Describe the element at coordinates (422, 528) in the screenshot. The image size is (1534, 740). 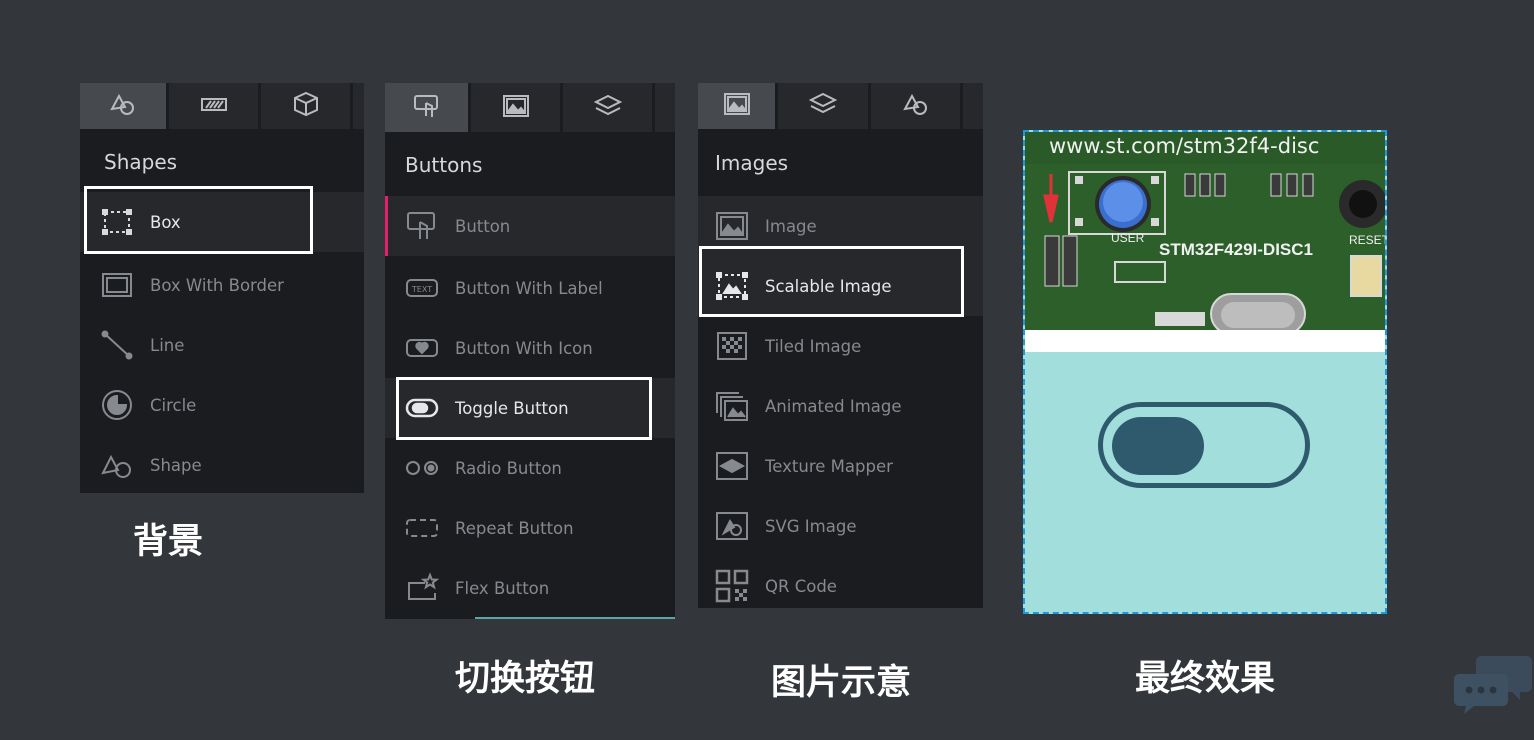
I see `repeat-button-icon` at that location.